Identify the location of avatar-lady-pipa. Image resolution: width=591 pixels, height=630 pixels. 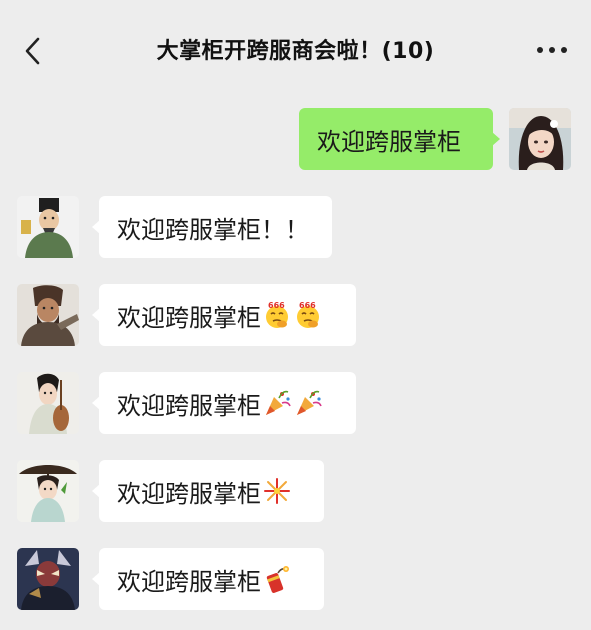
(48, 403).